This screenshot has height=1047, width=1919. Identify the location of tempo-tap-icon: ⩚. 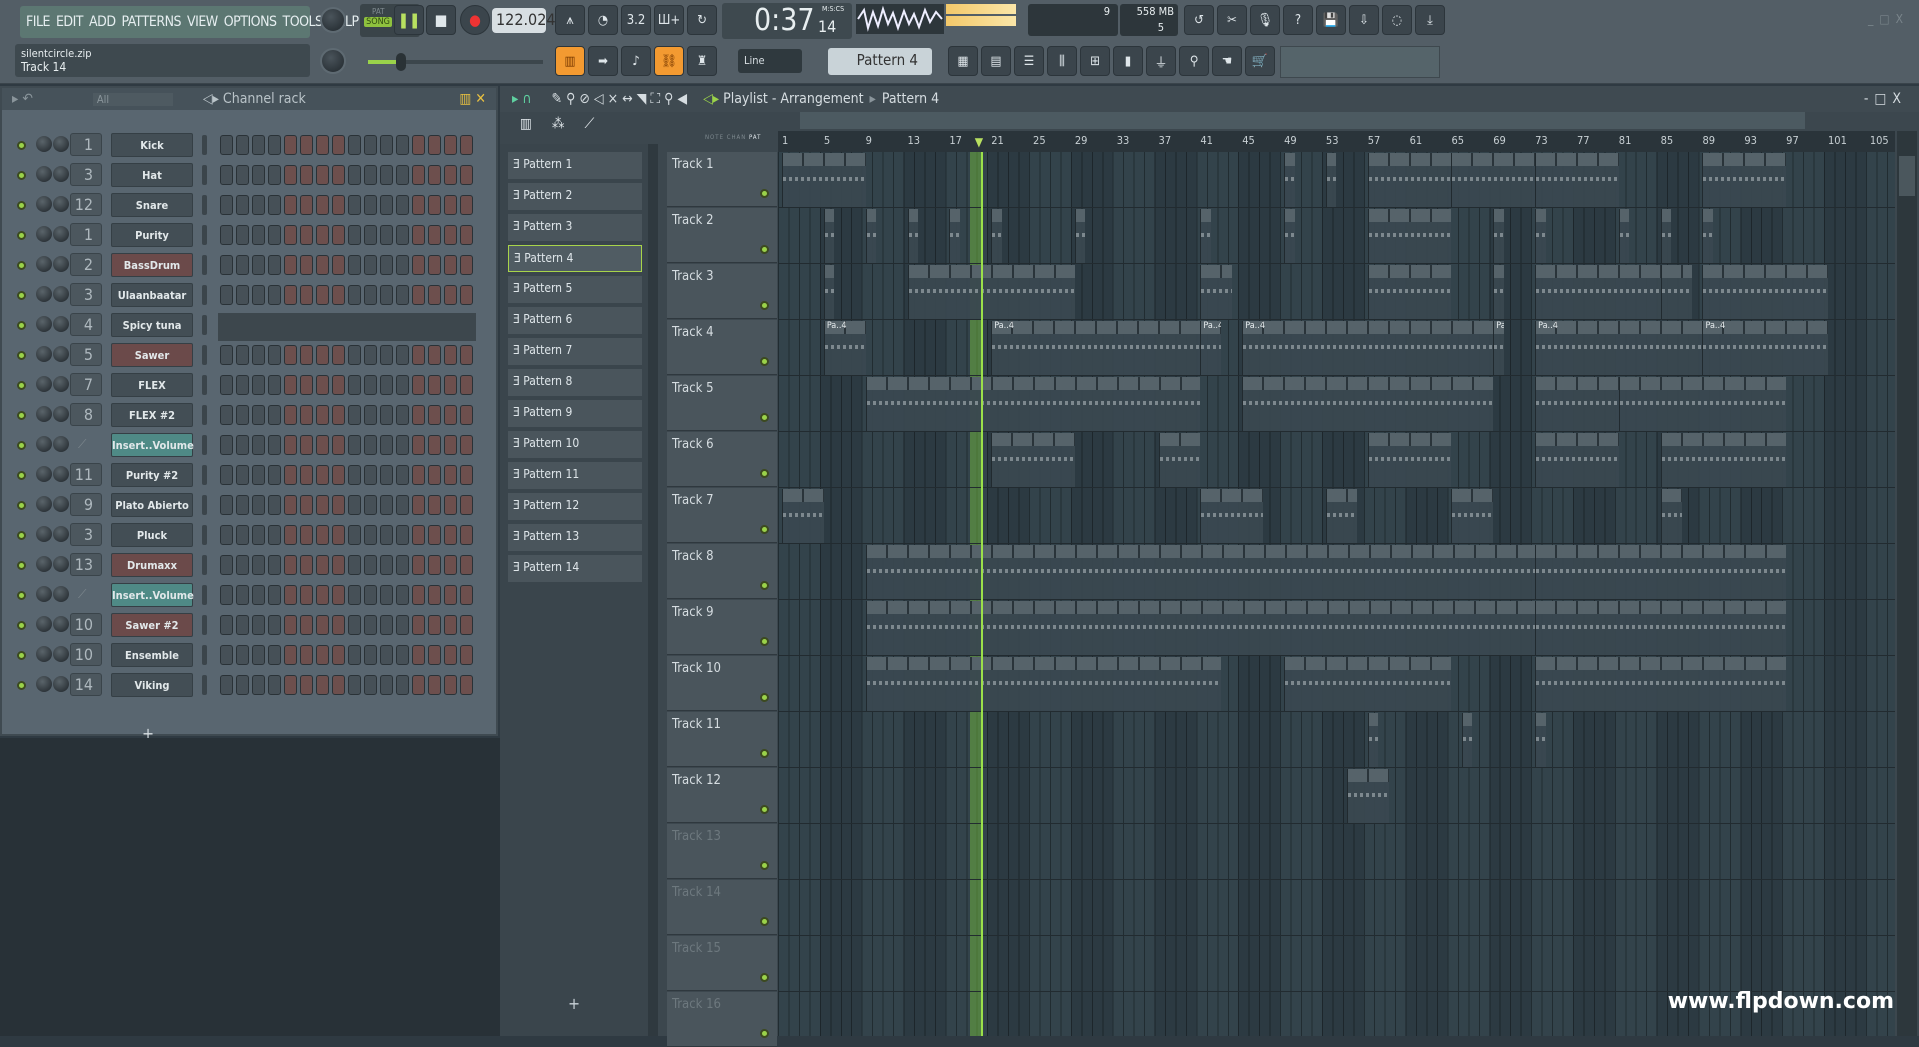
(570, 20).